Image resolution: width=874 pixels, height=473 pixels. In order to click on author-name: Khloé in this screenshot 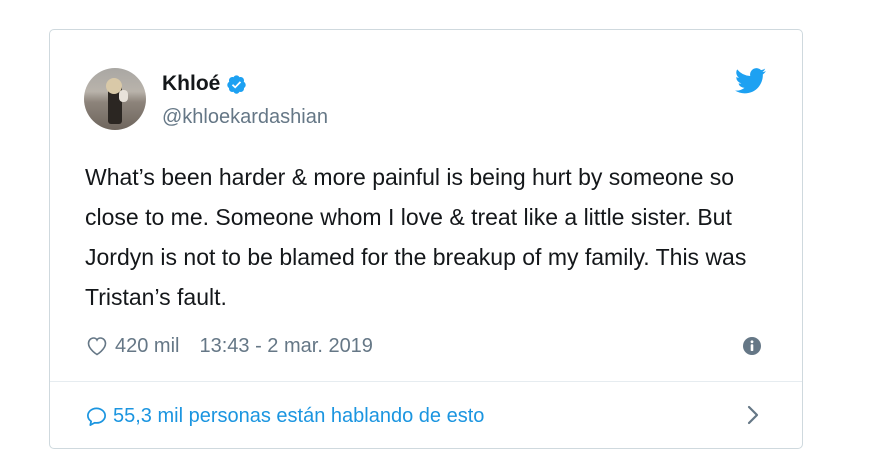, I will do `click(191, 84)`.